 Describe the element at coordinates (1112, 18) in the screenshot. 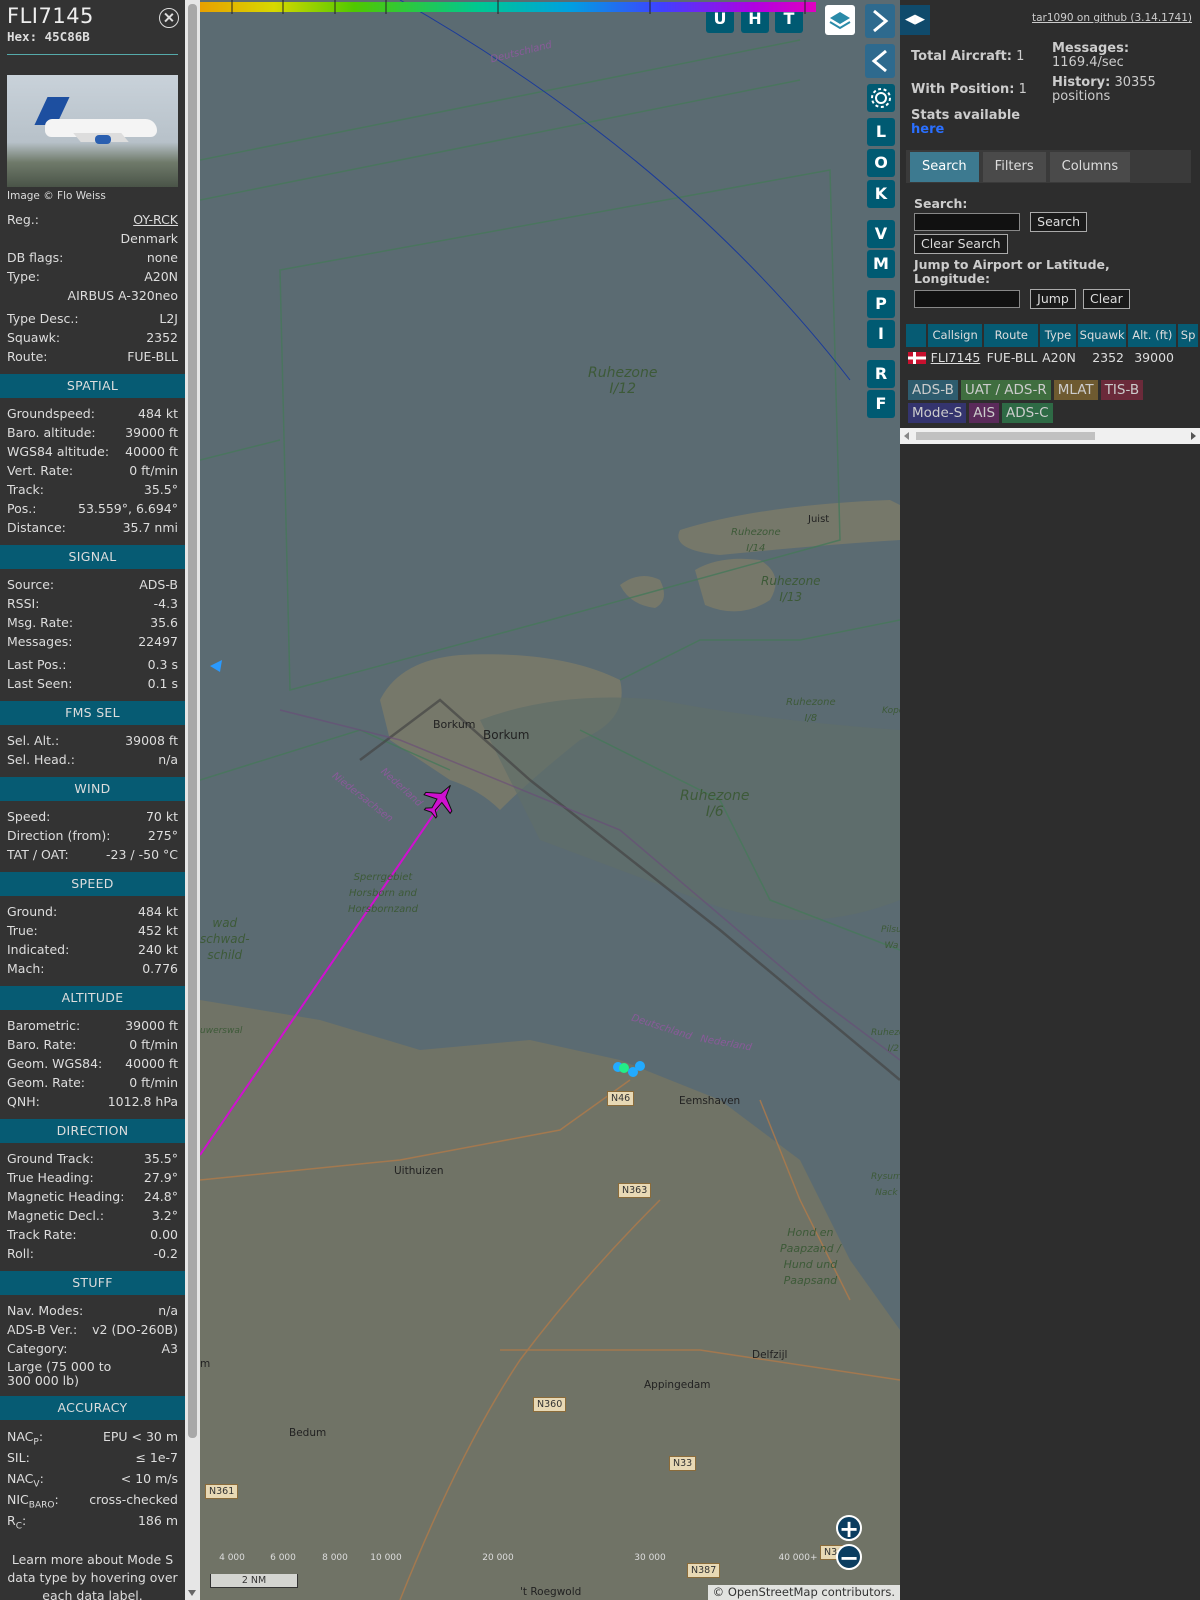

I see `github-link: tar1090 on github (3.14.1741)` at that location.